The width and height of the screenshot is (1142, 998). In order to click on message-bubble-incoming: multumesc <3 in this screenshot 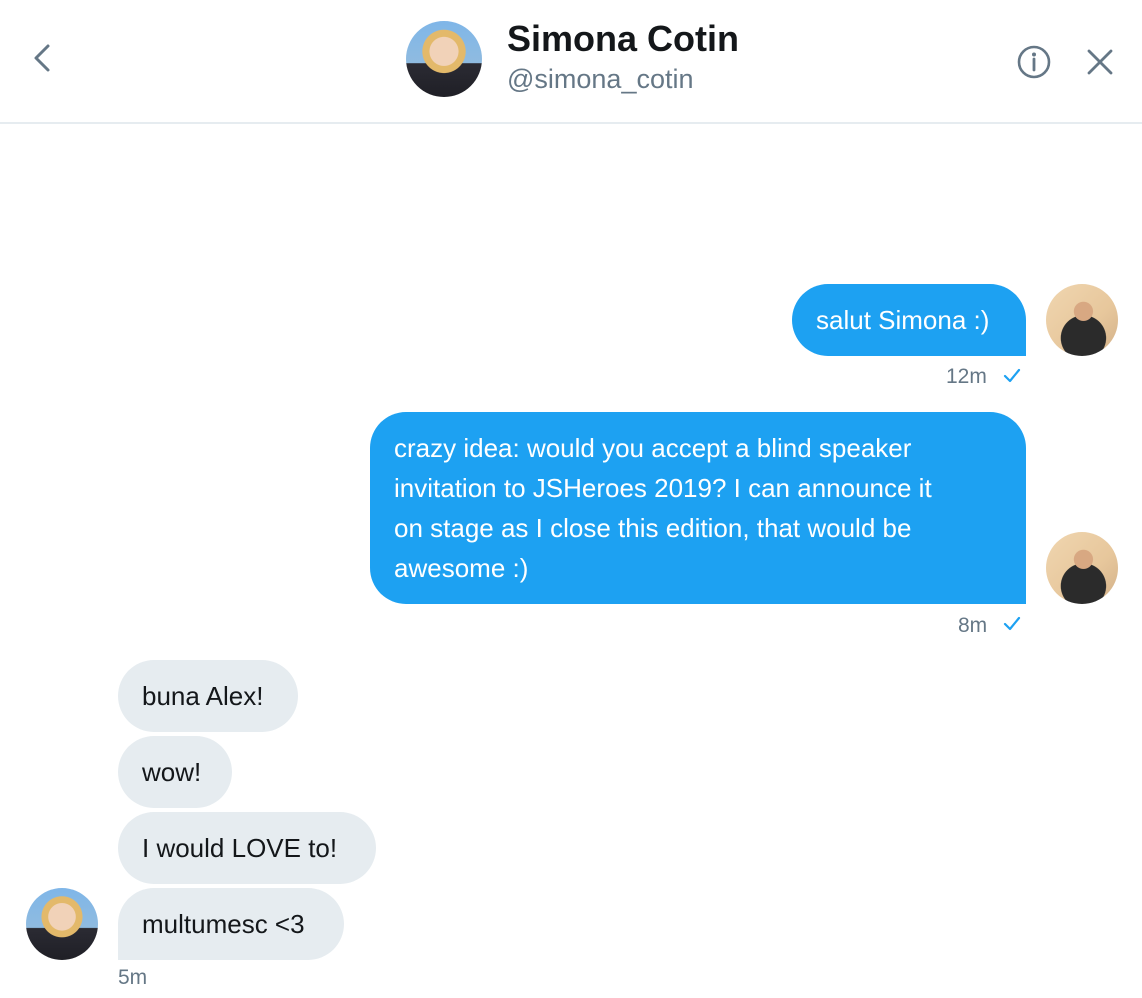, I will do `click(231, 924)`.